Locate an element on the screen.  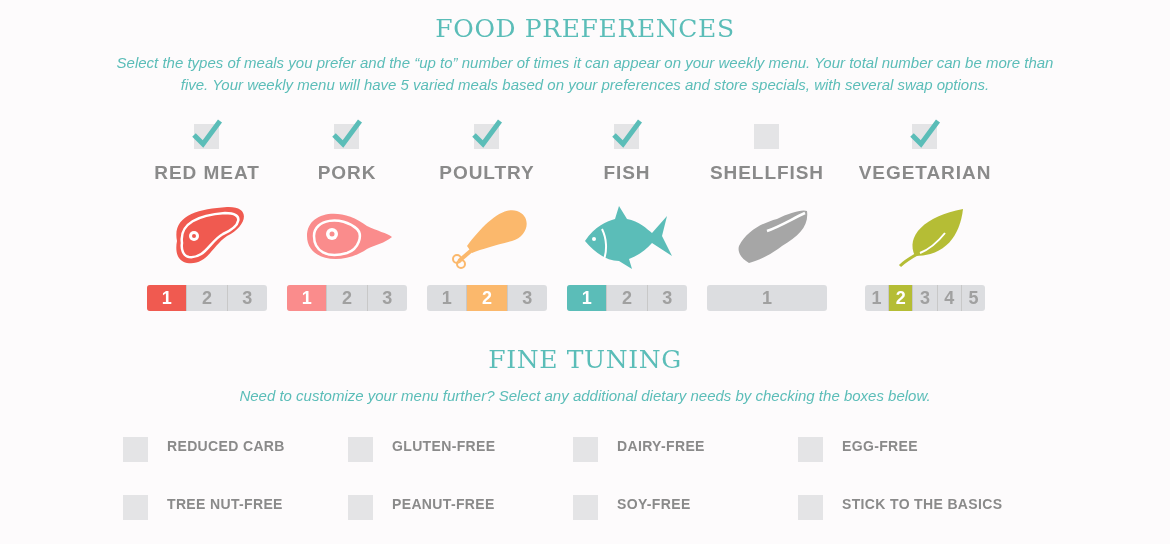
option-label: GLUTEN-FREE is located at coordinates (444, 446).